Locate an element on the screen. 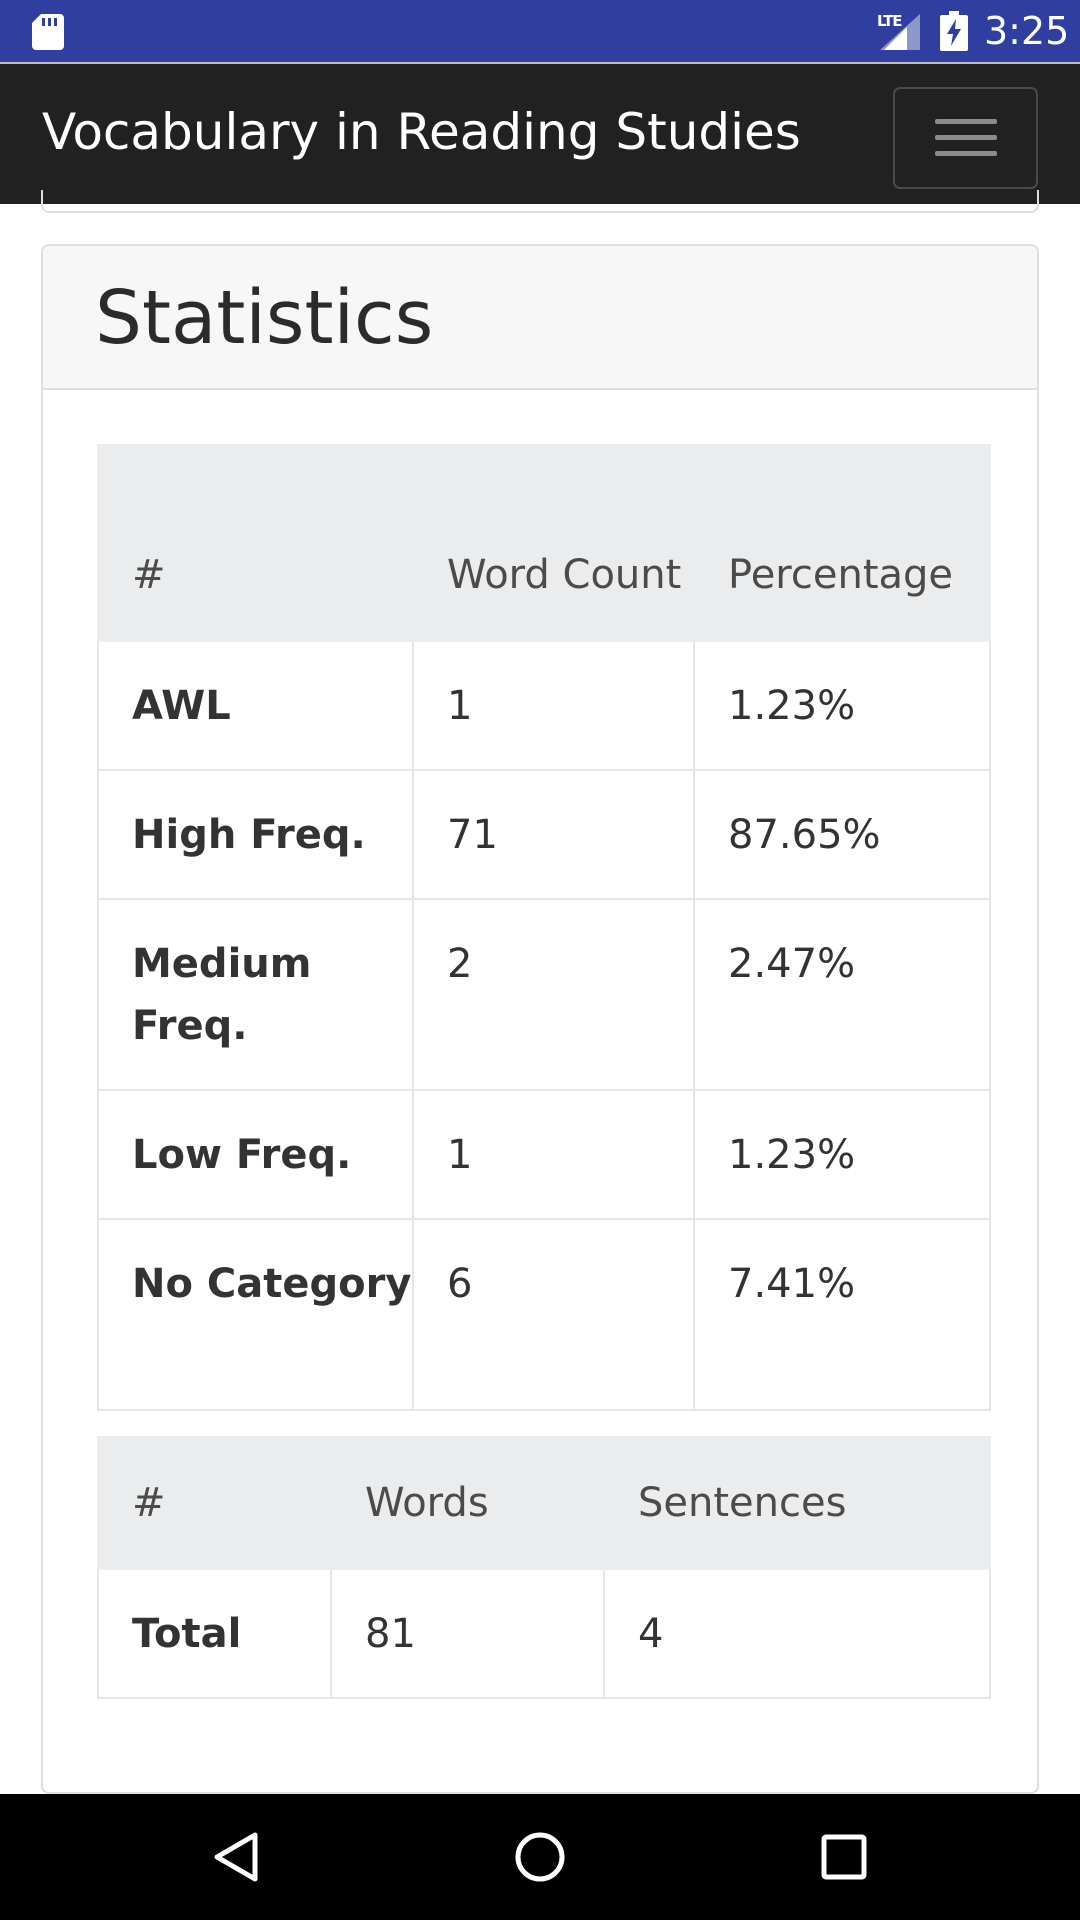 Image resolution: width=1080 pixels, height=1920 pixels. row-label: Medium Freq. is located at coordinates (255, 994).